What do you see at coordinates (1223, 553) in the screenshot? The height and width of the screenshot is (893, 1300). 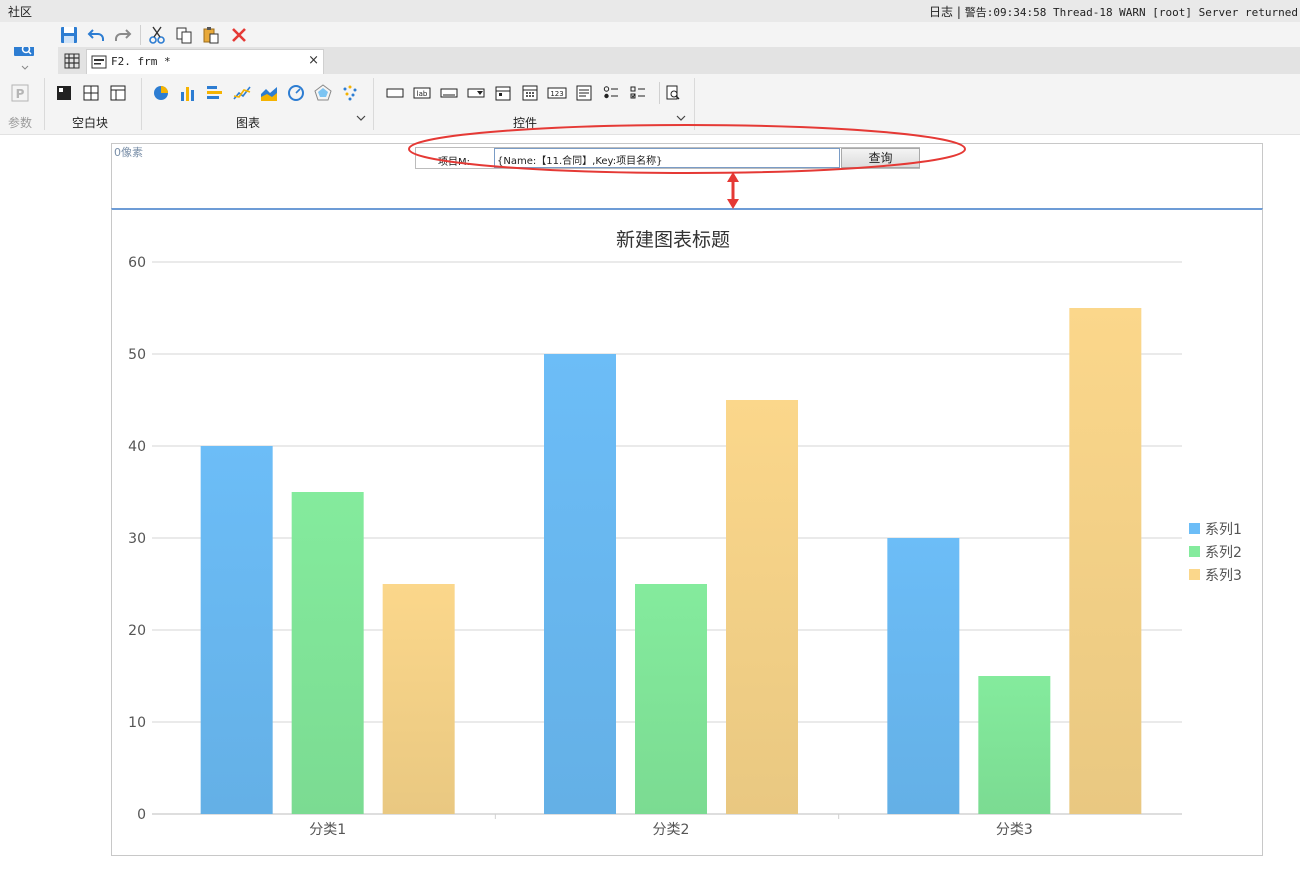 I see `legend-label: 系列2` at bounding box center [1223, 553].